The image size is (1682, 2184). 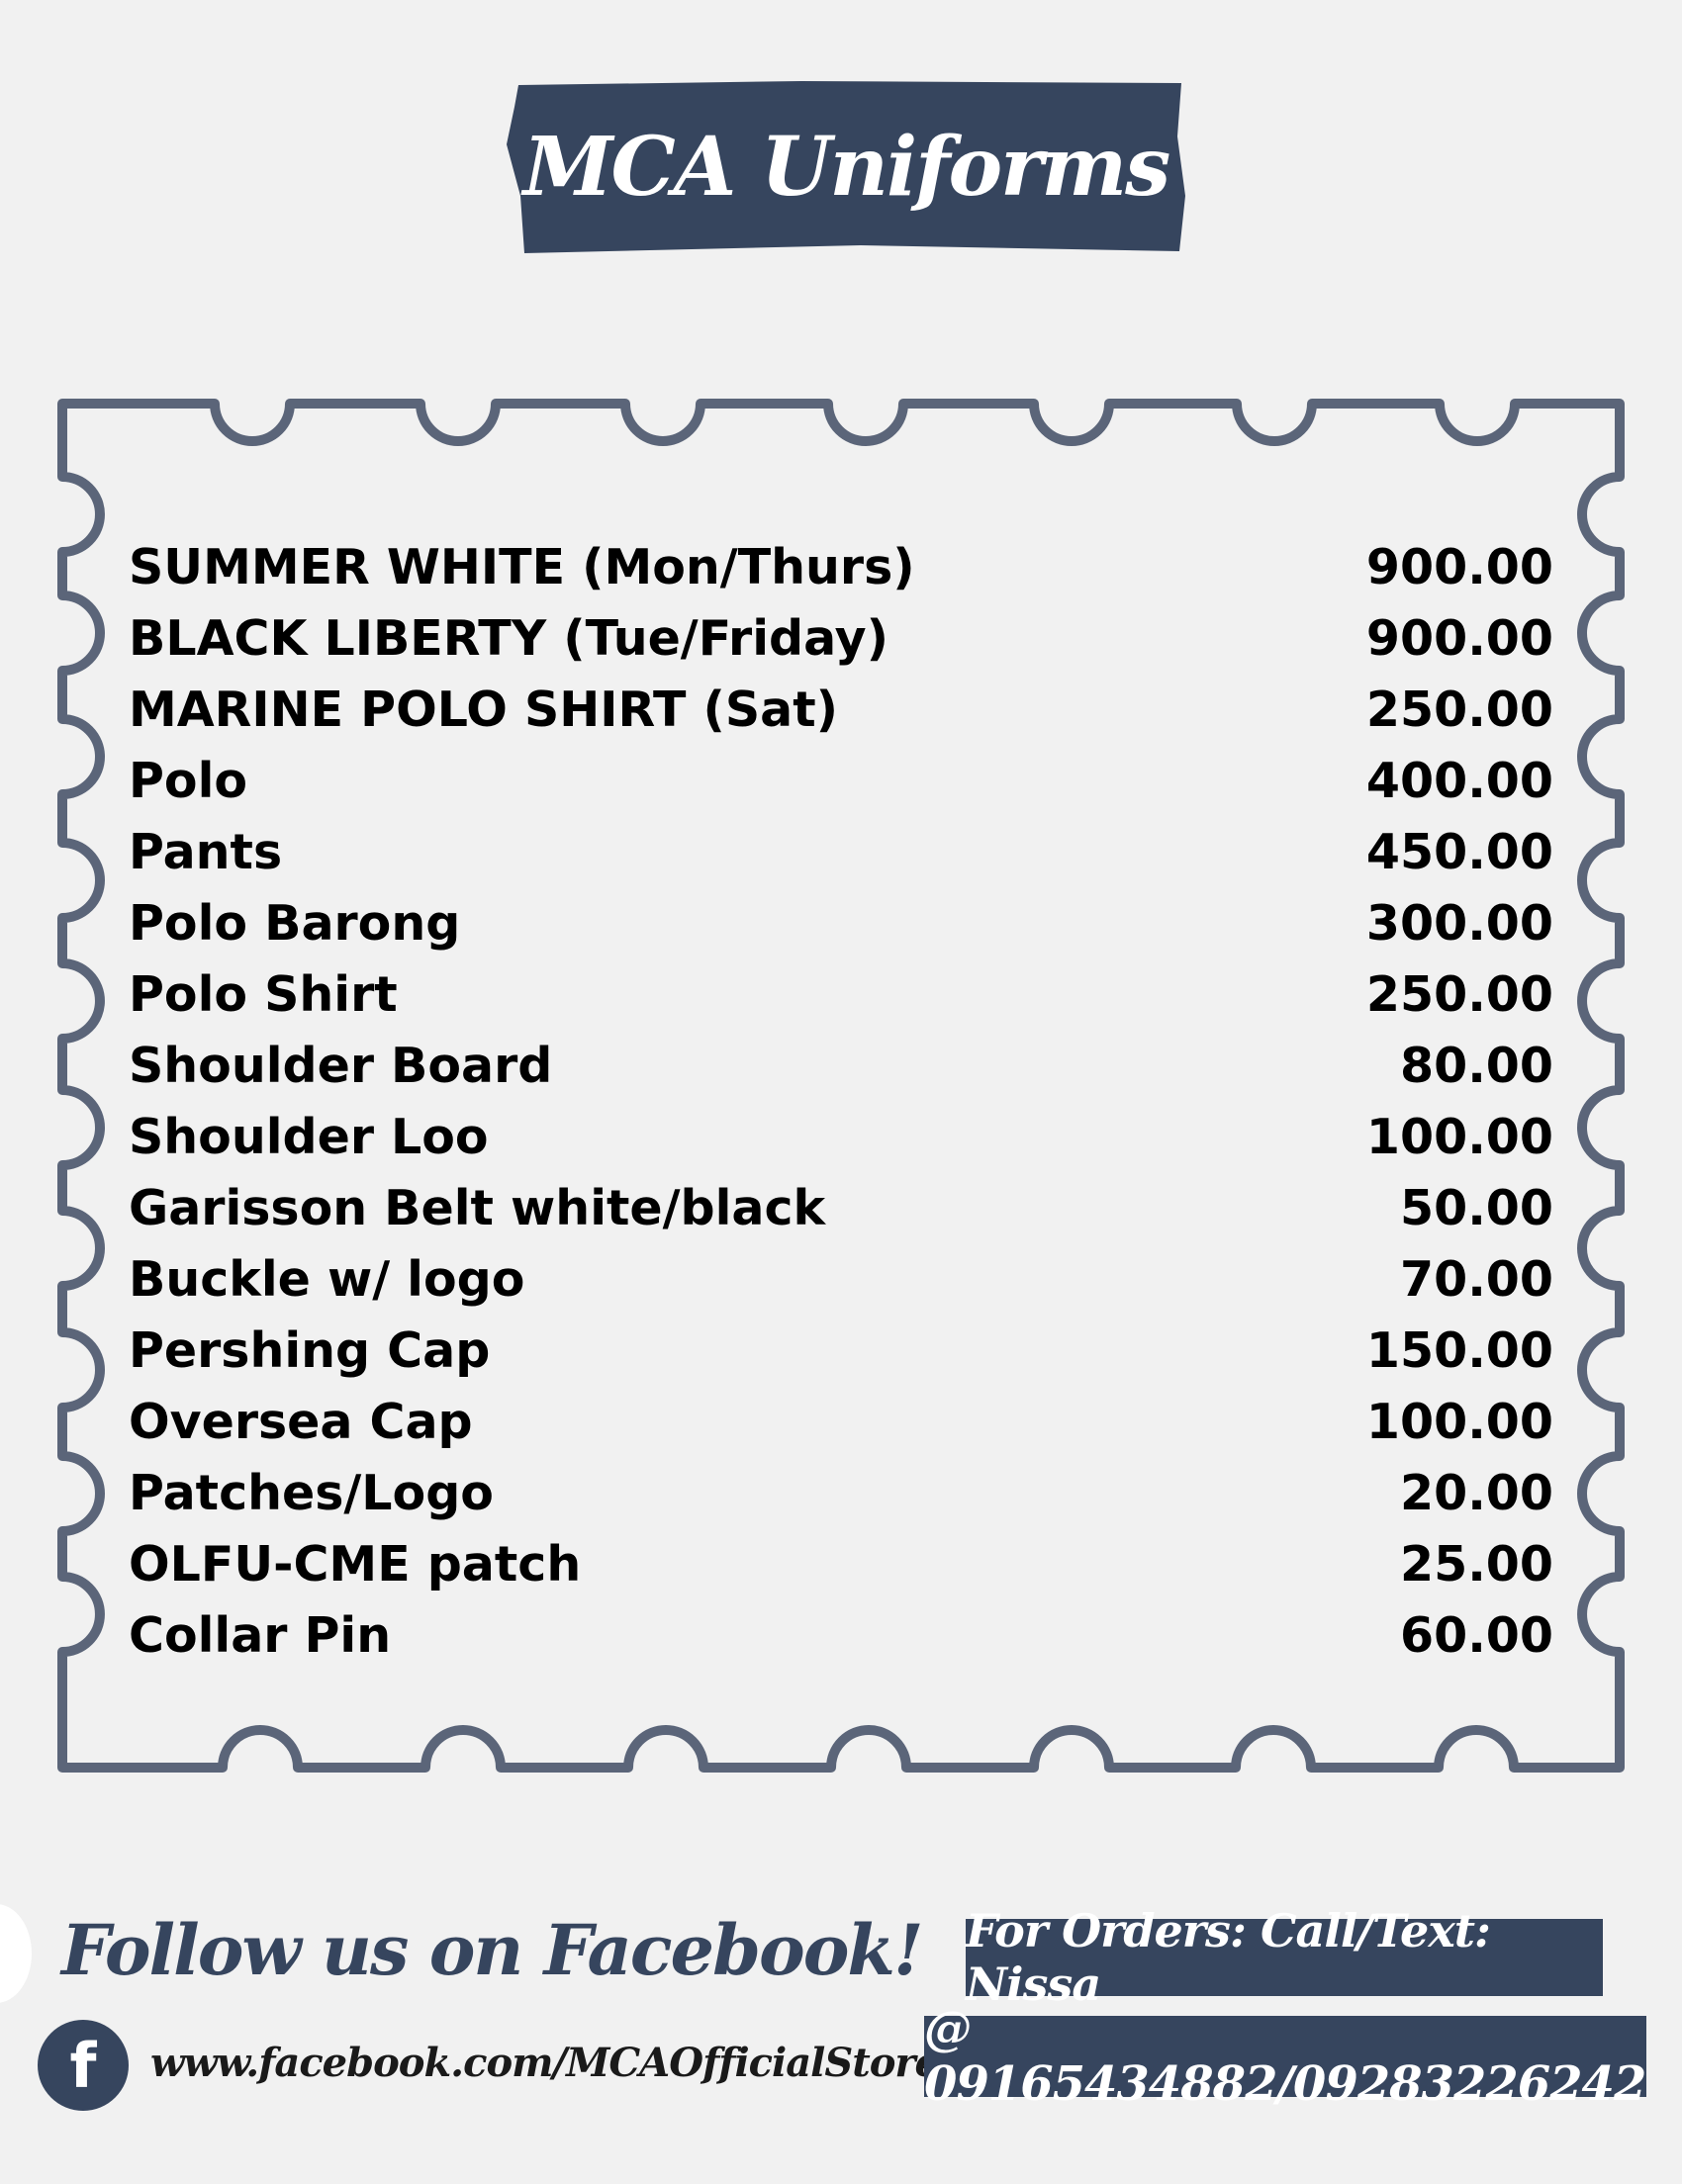 I want to click on item-name: BLACK LIBERTY (Tue/Friday), so click(x=508, y=638).